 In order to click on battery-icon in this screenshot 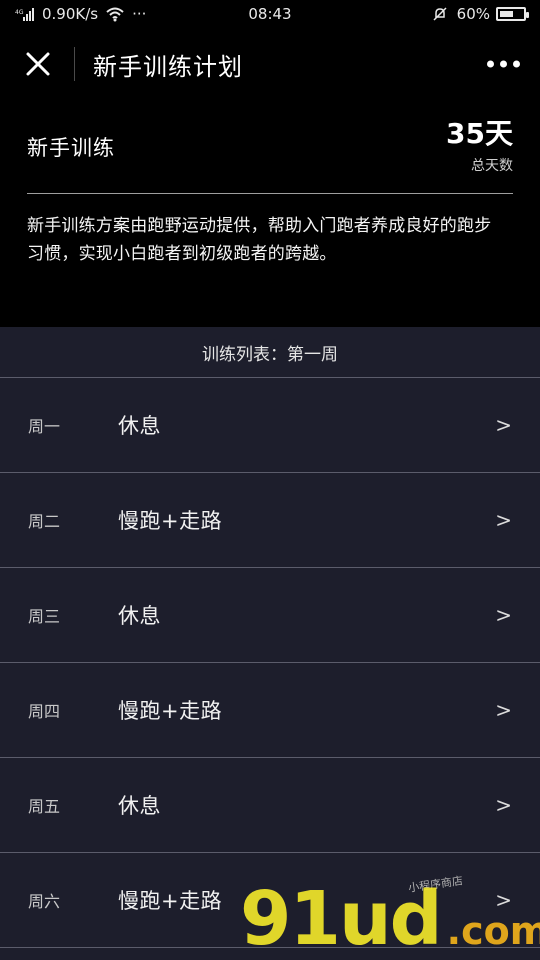, I will do `click(512, 14)`.